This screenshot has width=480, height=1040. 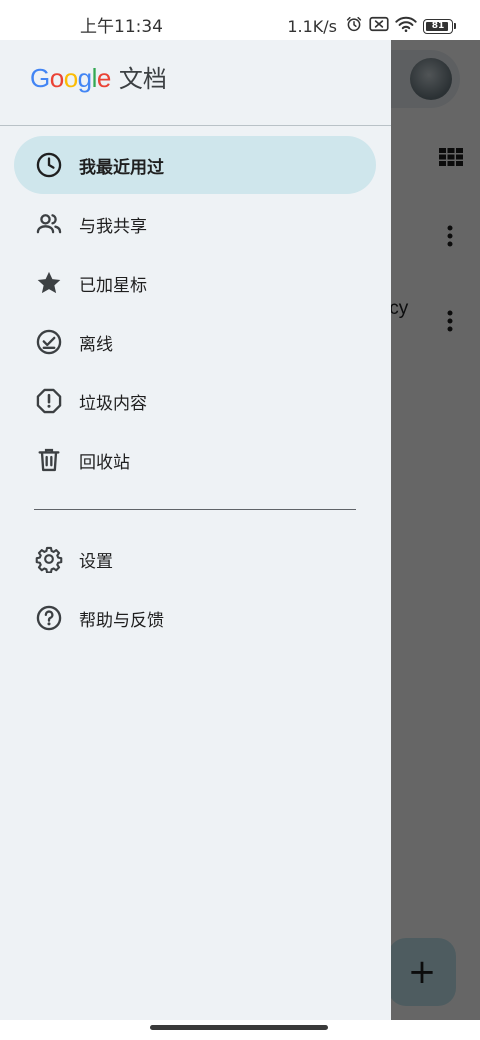 What do you see at coordinates (240, 20) in the screenshot?
I see `status-bar: 上午11:34 1.1K/s 81` at bounding box center [240, 20].